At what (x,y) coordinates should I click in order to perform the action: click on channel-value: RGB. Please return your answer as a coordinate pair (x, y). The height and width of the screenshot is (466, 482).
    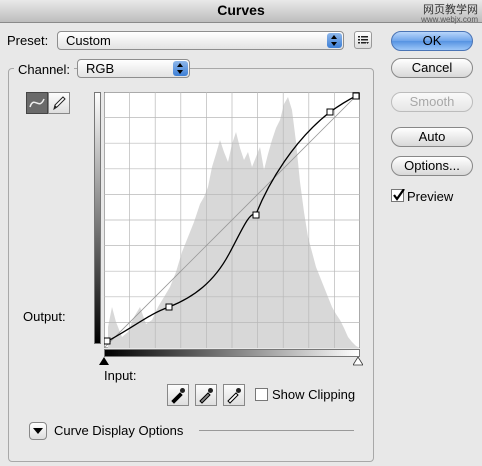
    Looking at the image, I should click on (100, 68).